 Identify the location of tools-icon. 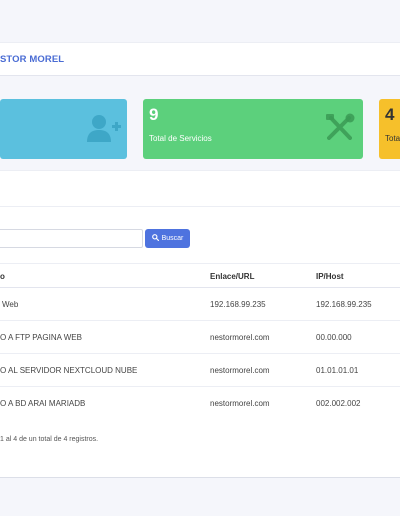
(340, 130).